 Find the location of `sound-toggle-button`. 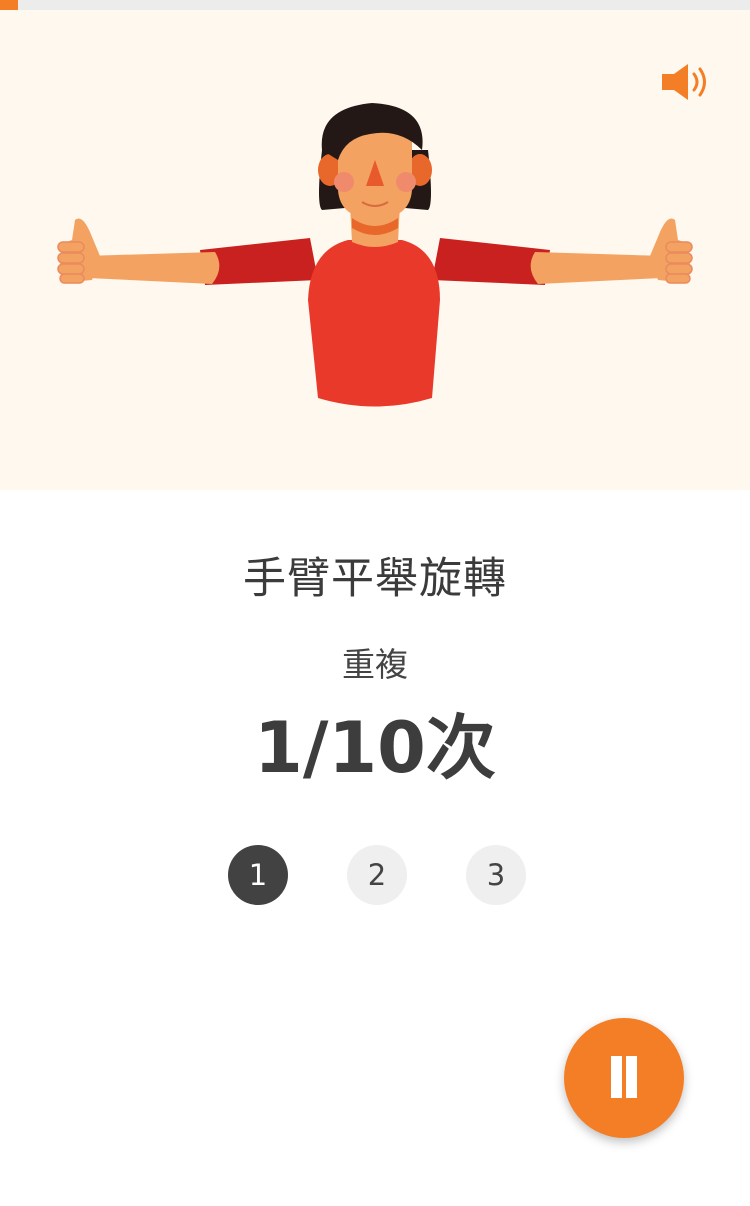

sound-toggle-button is located at coordinates (687, 82).